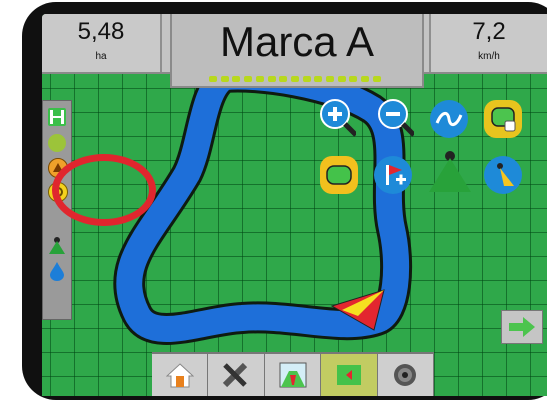  I want to click on speed-value: 7,2, so click(489, 31).